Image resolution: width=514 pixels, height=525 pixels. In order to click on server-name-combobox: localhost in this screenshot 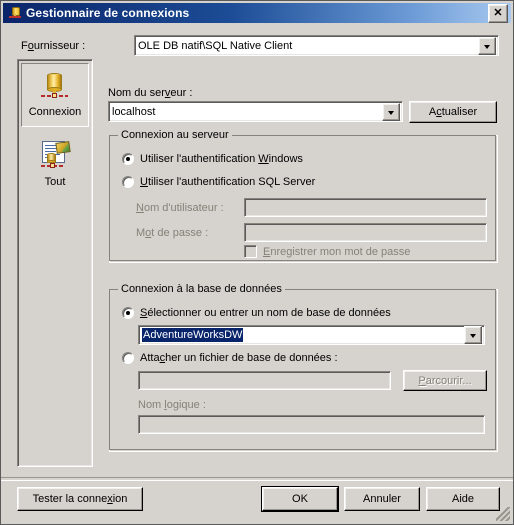, I will do `click(255, 111)`.